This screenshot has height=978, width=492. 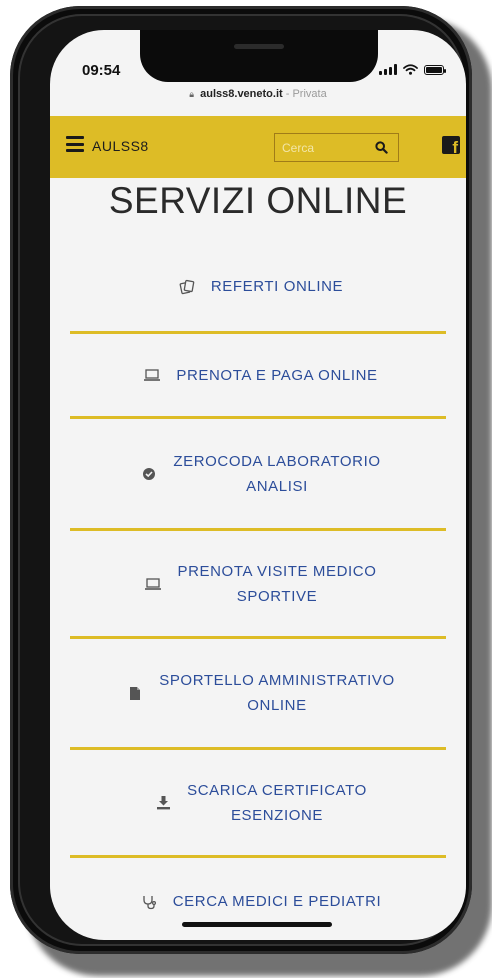 What do you see at coordinates (309, 94) in the screenshot?
I see `browsing-mode: Privata` at bounding box center [309, 94].